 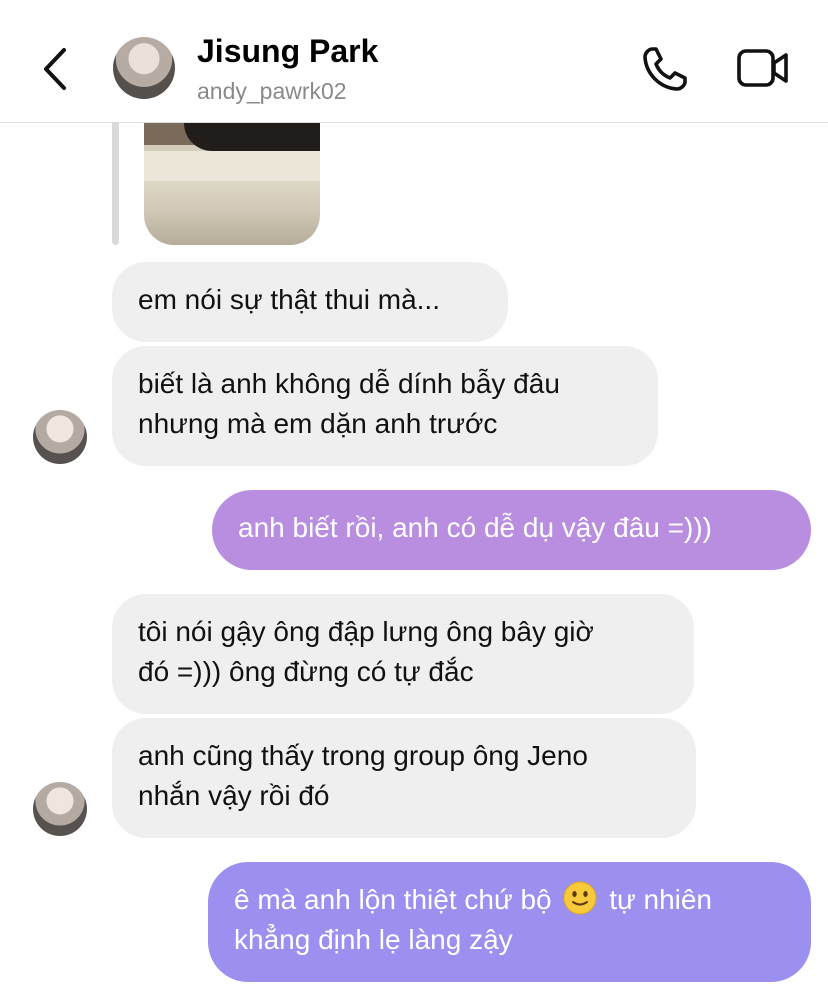 What do you see at coordinates (232, 184) in the screenshot?
I see `shared-photo` at bounding box center [232, 184].